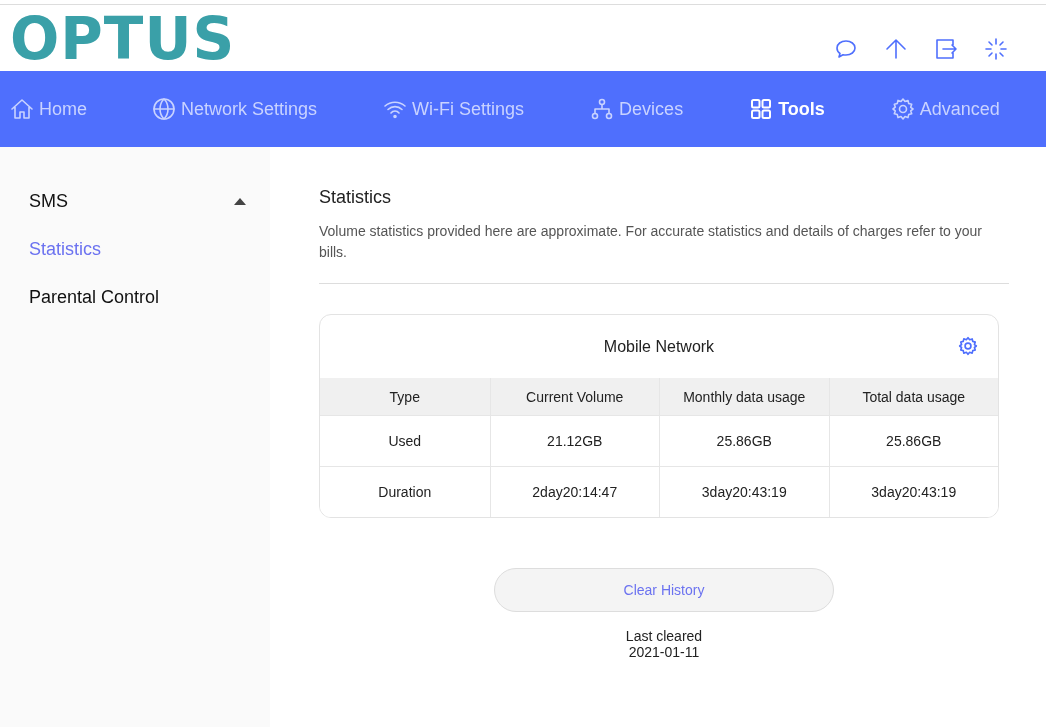  I want to click on network-tree-icon, so click(602, 109).